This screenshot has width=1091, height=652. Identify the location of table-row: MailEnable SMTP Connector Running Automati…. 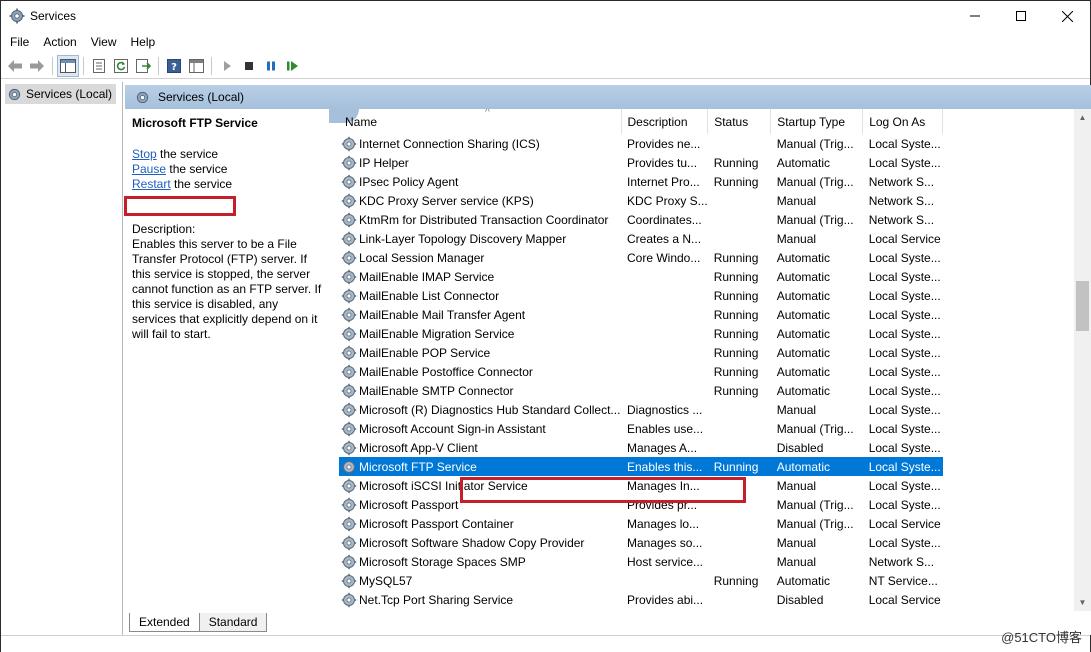
(641, 390).